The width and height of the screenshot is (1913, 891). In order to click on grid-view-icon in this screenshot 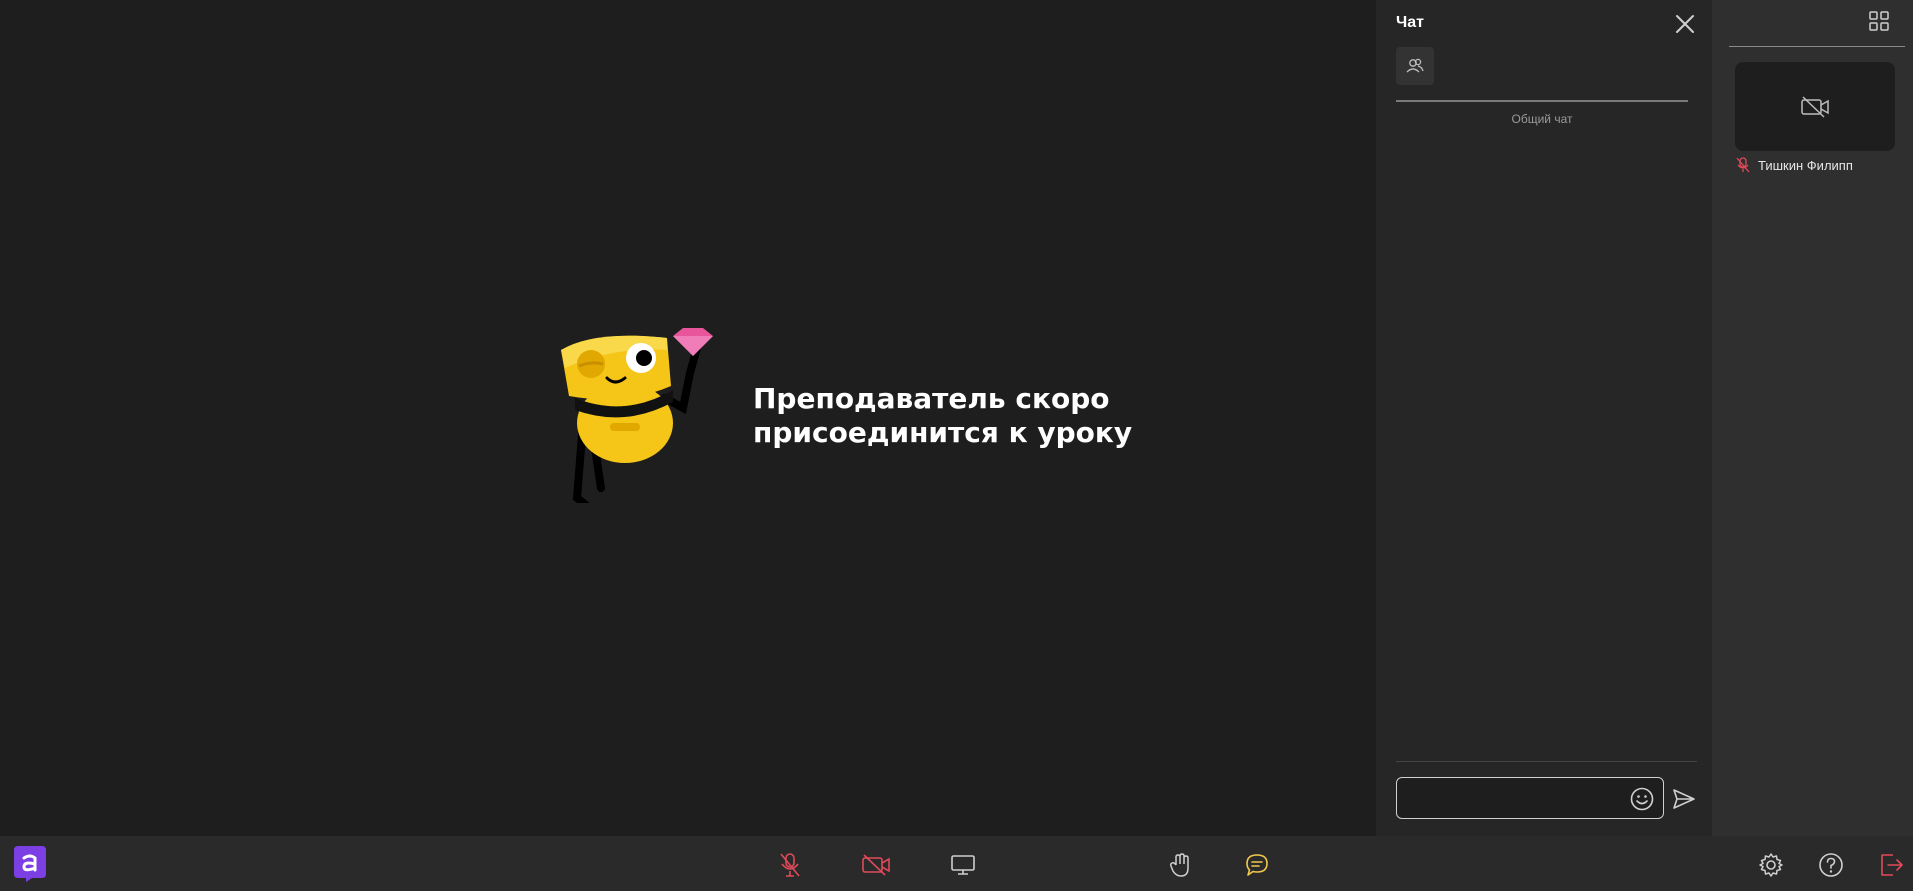, I will do `click(1879, 21)`.